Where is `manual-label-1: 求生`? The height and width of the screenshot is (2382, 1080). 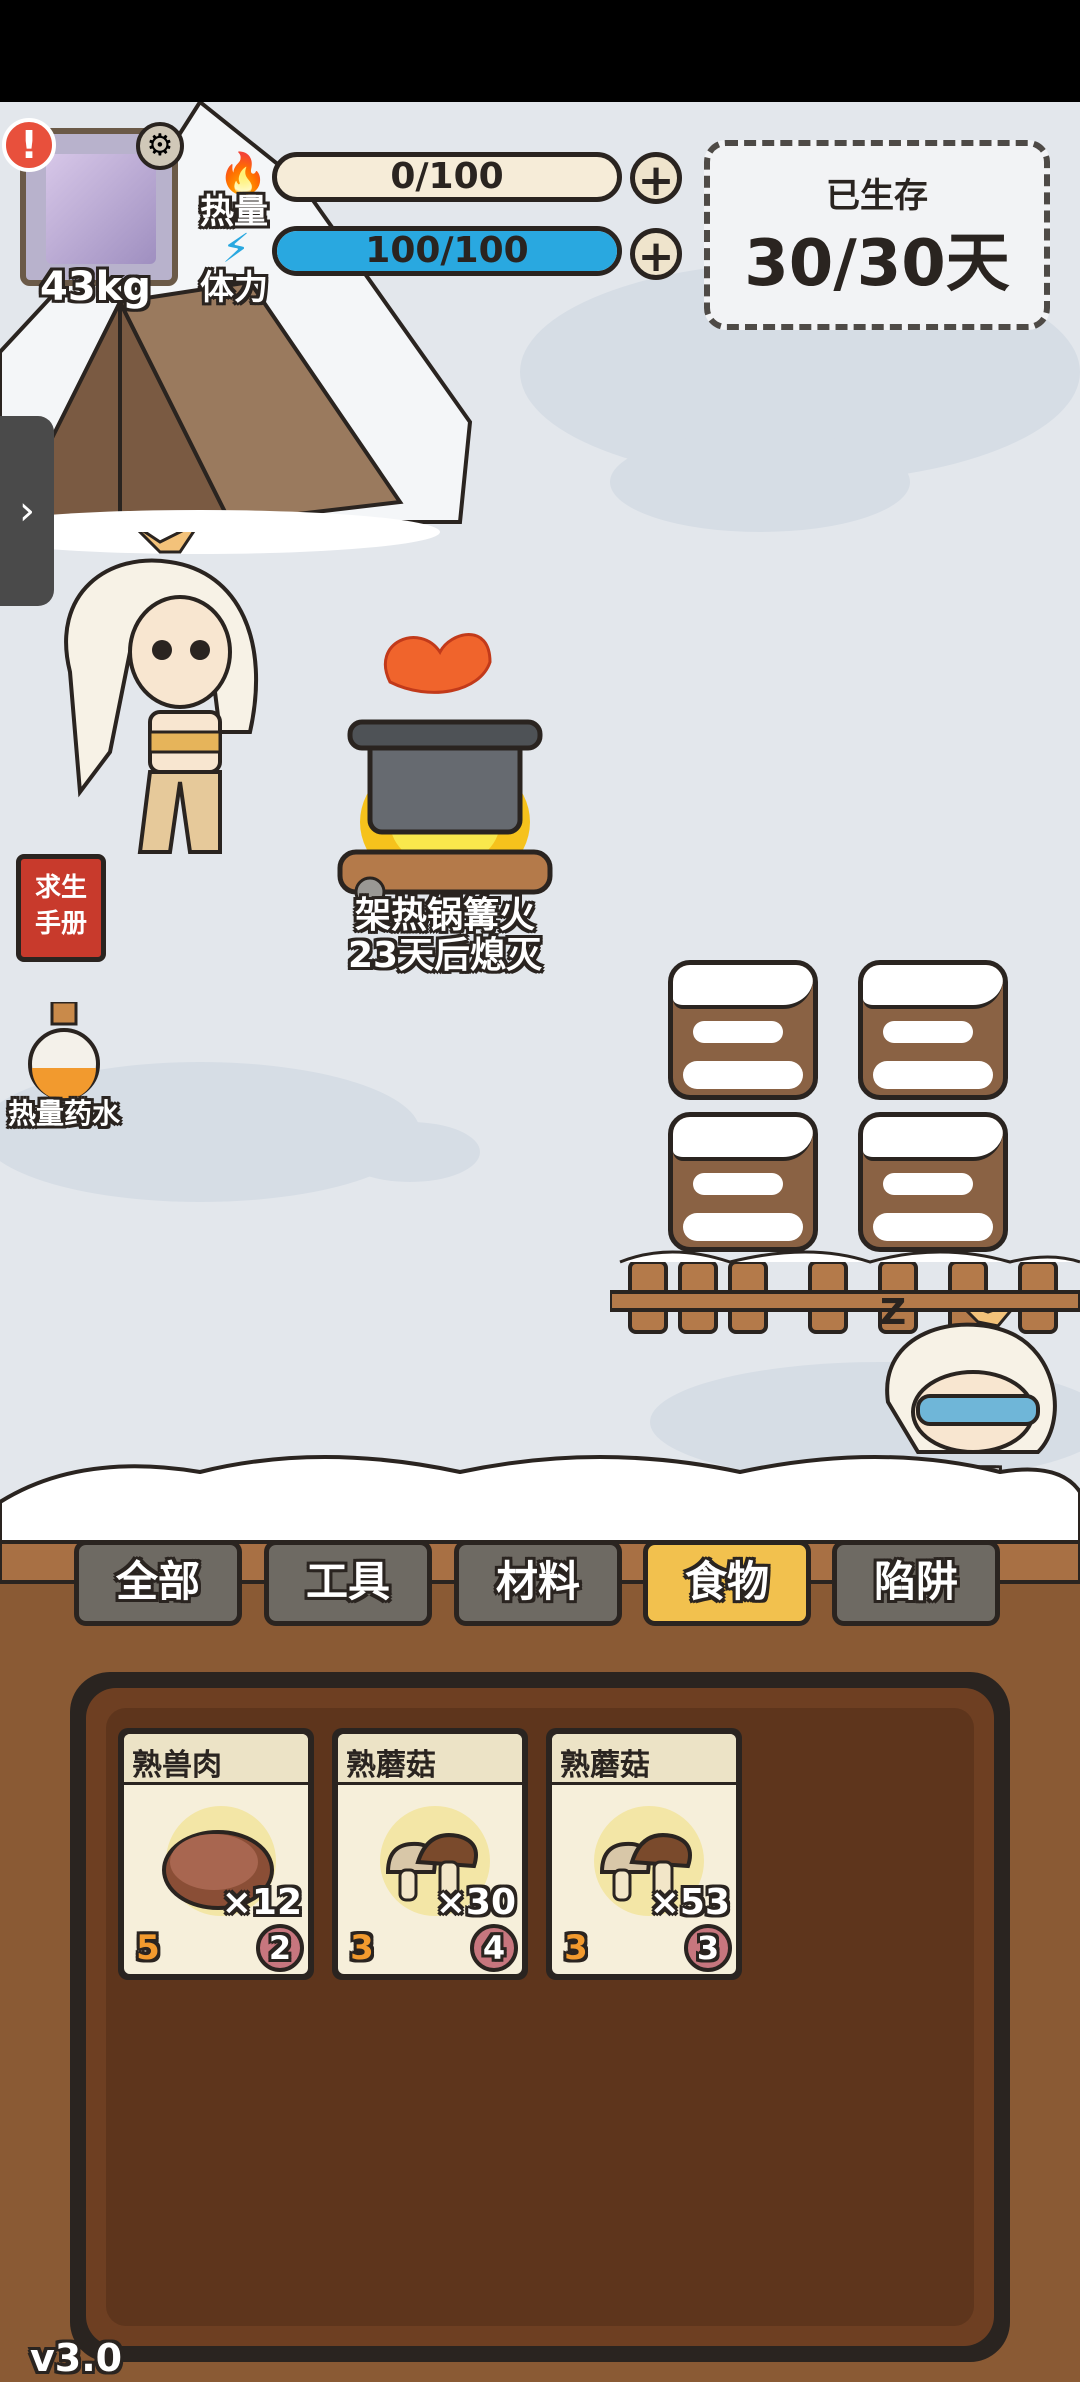 manual-label-1: 求生 is located at coordinates (60, 888).